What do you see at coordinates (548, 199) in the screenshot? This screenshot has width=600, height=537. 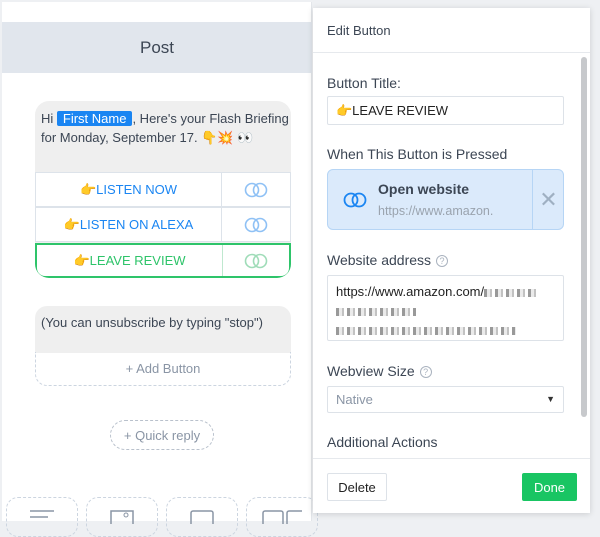 I see `remove-action-close-icon: ✕` at bounding box center [548, 199].